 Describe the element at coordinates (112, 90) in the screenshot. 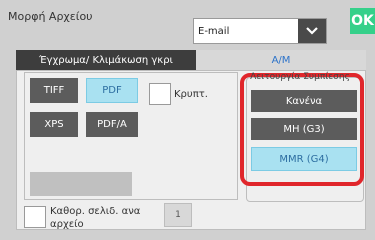

I see `format-pdf-button: PDF` at that location.